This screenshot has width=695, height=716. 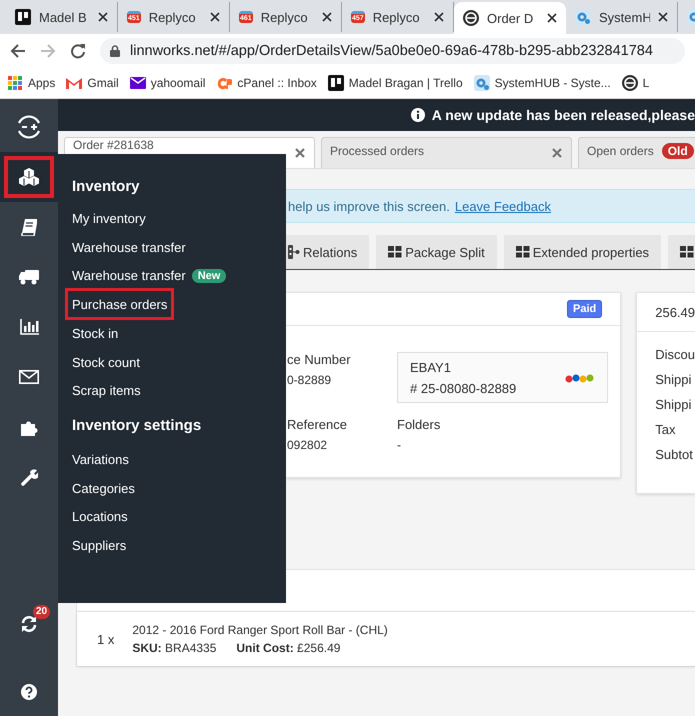 I want to click on menu-item: Scrap items, so click(x=106, y=391).